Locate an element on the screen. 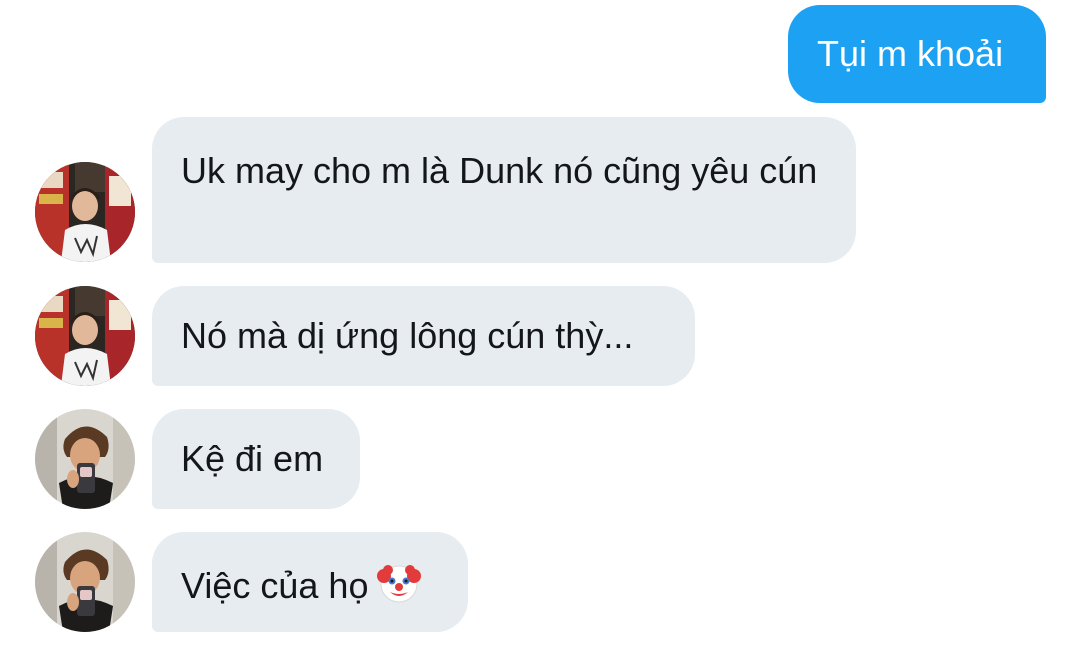 This screenshot has width=1080, height=652. outgoing-message-bubble: Tụi m khoải is located at coordinates (917, 54).